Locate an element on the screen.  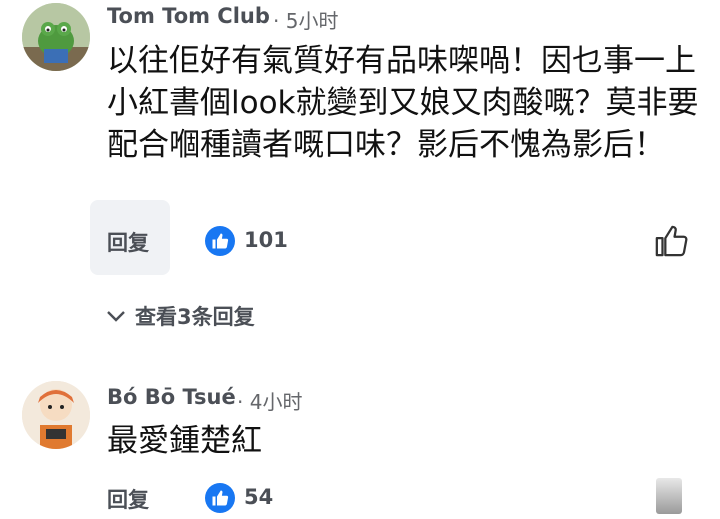
view-replies-link: 查看3条回复 is located at coordinates (180, 316).